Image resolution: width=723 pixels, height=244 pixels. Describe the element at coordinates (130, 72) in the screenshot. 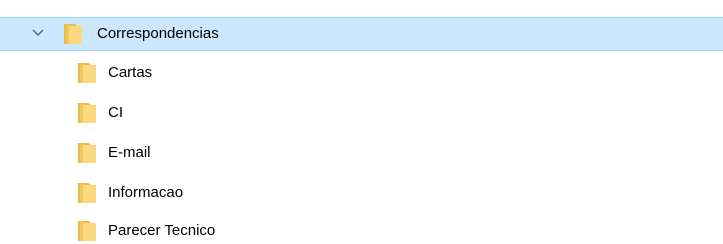

I see `tree-node-label: Cartas` at that location.